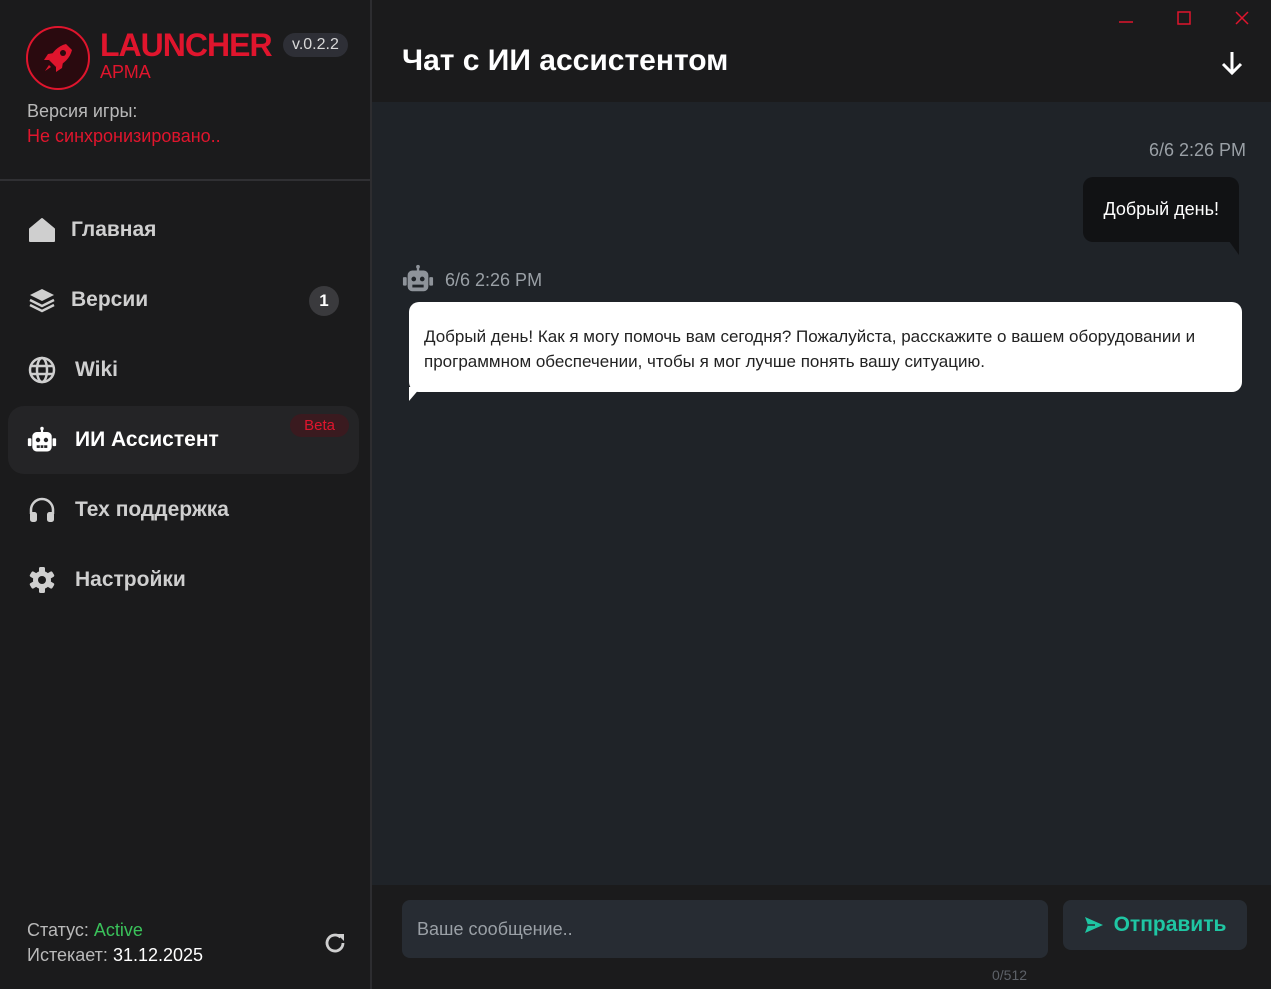 The height and width of the screenshot is (989, 1271). I want to click on maximize-button, so click(1184, 18).